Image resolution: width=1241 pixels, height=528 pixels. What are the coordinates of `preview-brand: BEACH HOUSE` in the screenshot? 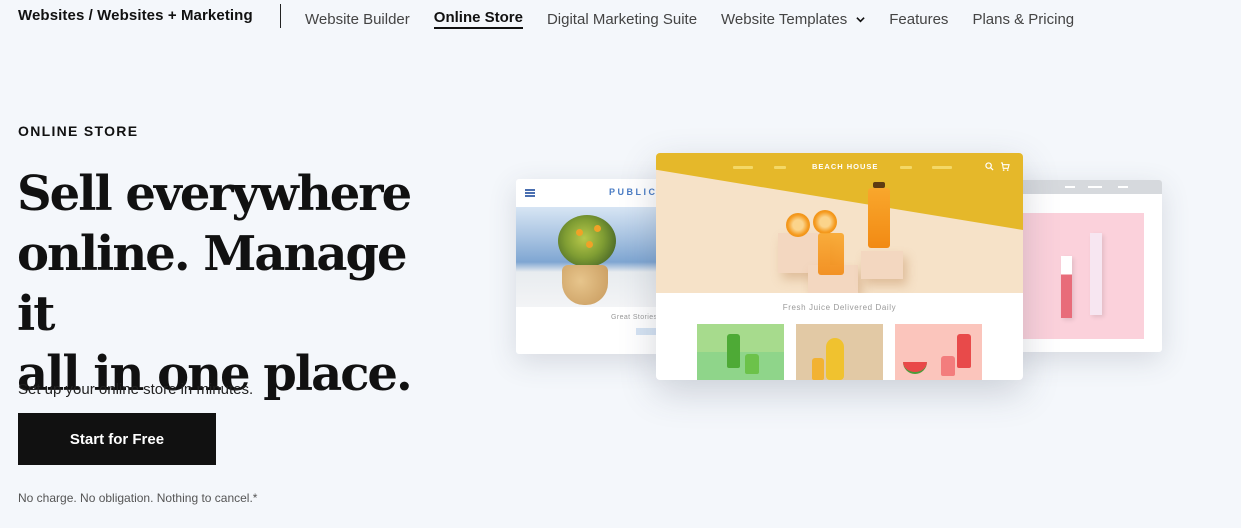 It's located at (845, 166).